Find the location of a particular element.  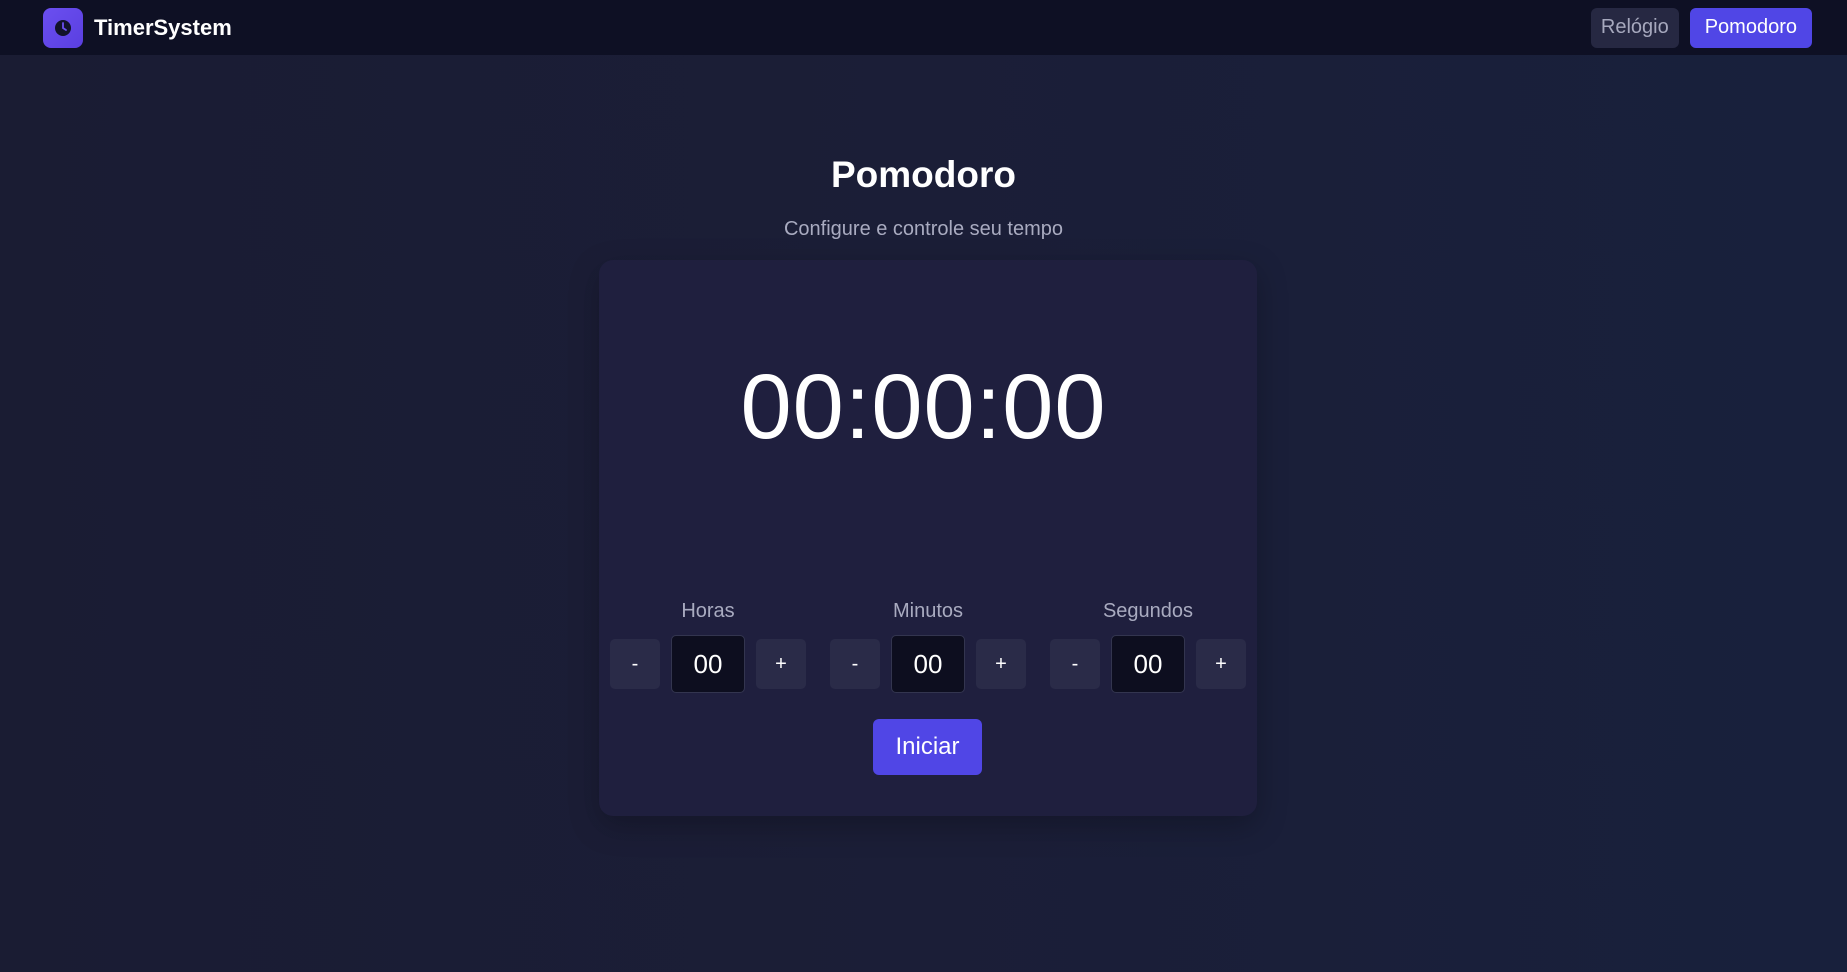

hours-label: Horas is located at coordinates (708, 611).